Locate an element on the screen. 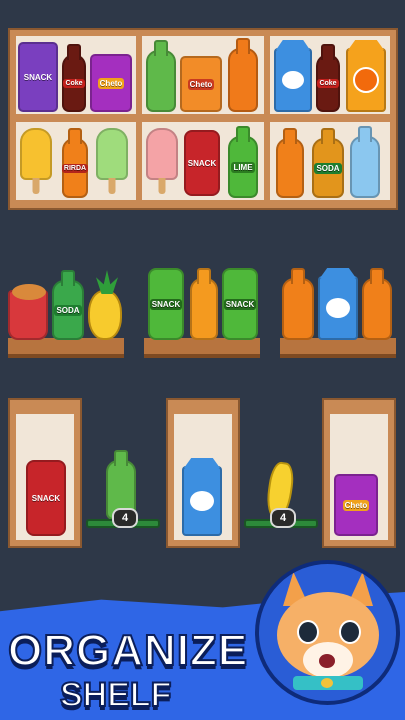 The height and width of the screenshot is (720, 405). middle-shelf-left is located at coordinates (66, 348).